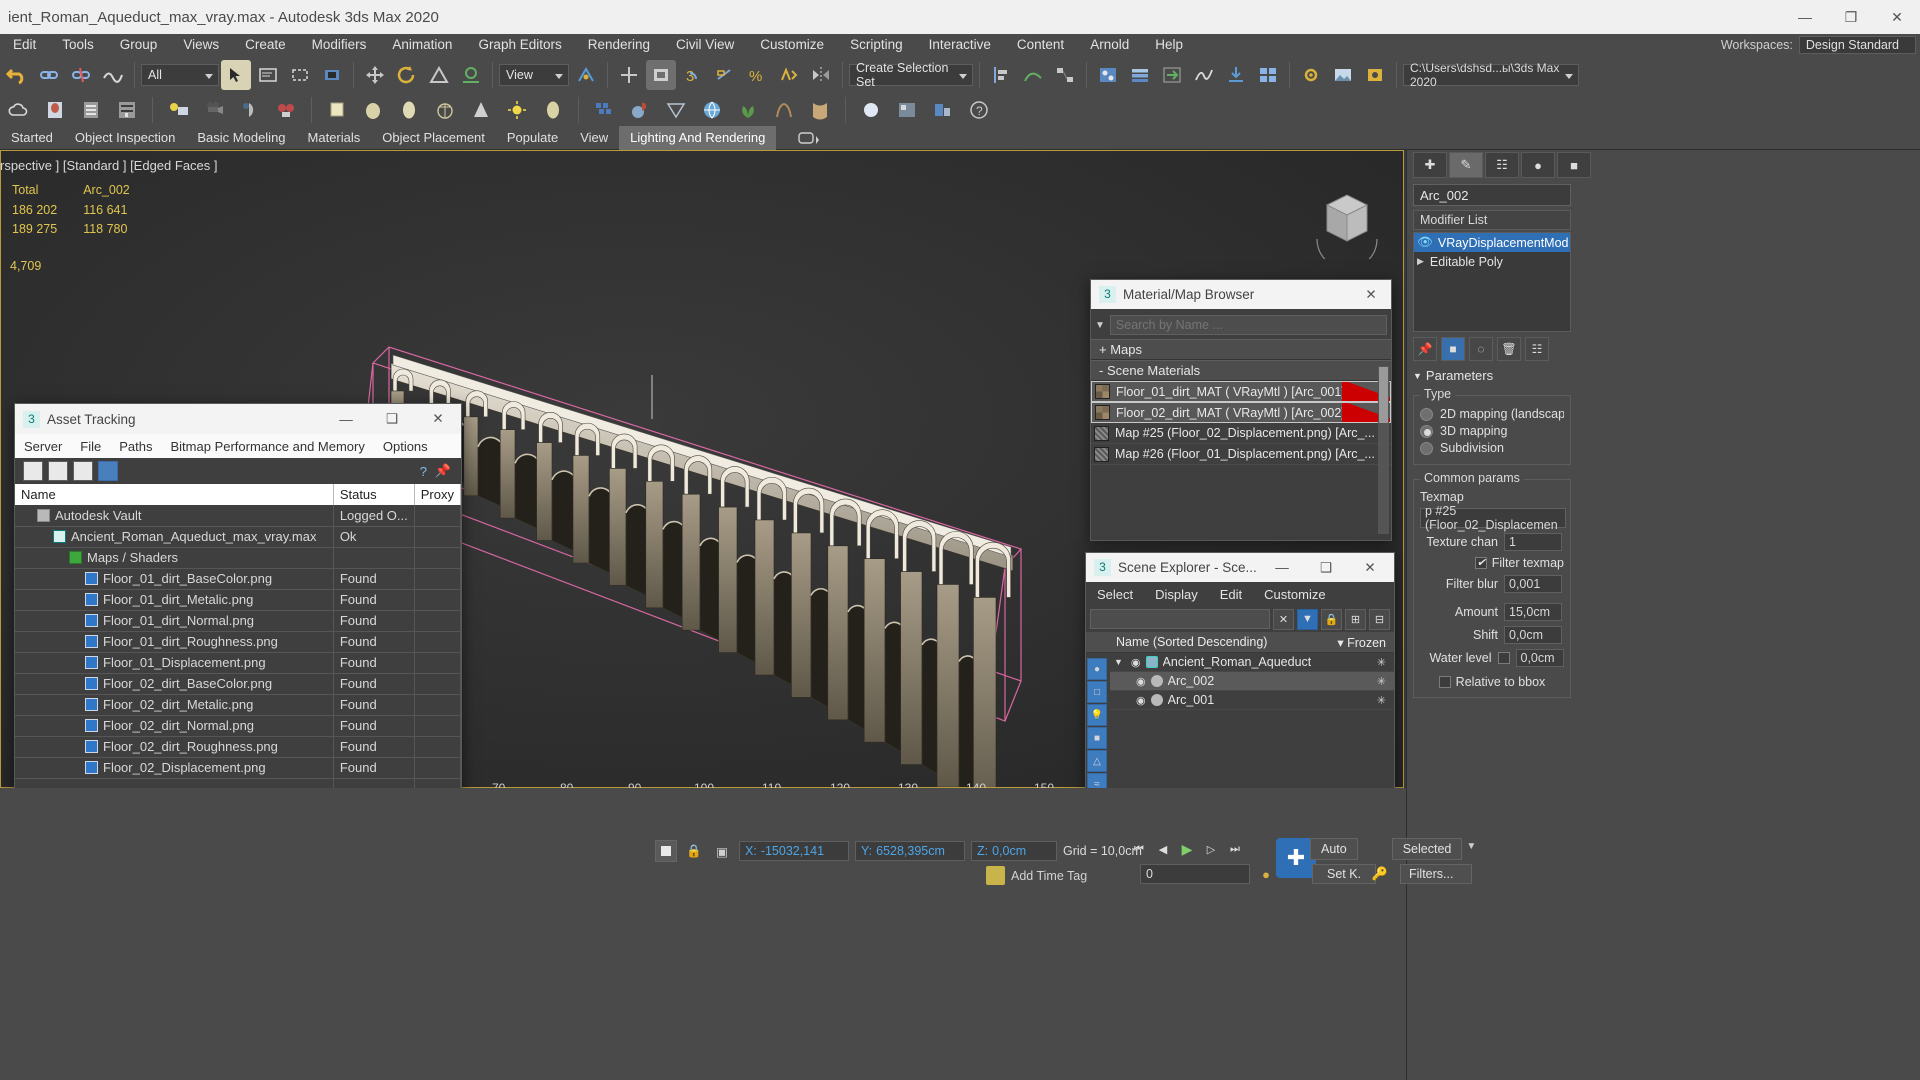 Image resolution: width=1920 pixels, height=1080 pixels. Describe the element at coordinates (705, 45) in the screenshot. I see `menu-item-civil-view: Civil View` at that location.